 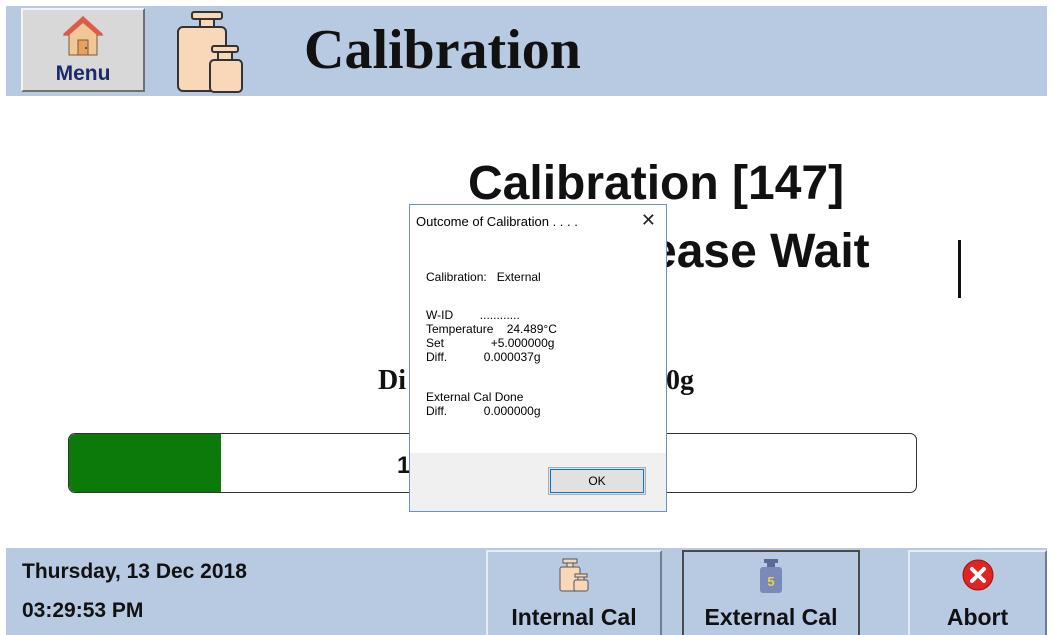 I want to click on header-bar: Menu Calibration, so click(x=526, y=51).